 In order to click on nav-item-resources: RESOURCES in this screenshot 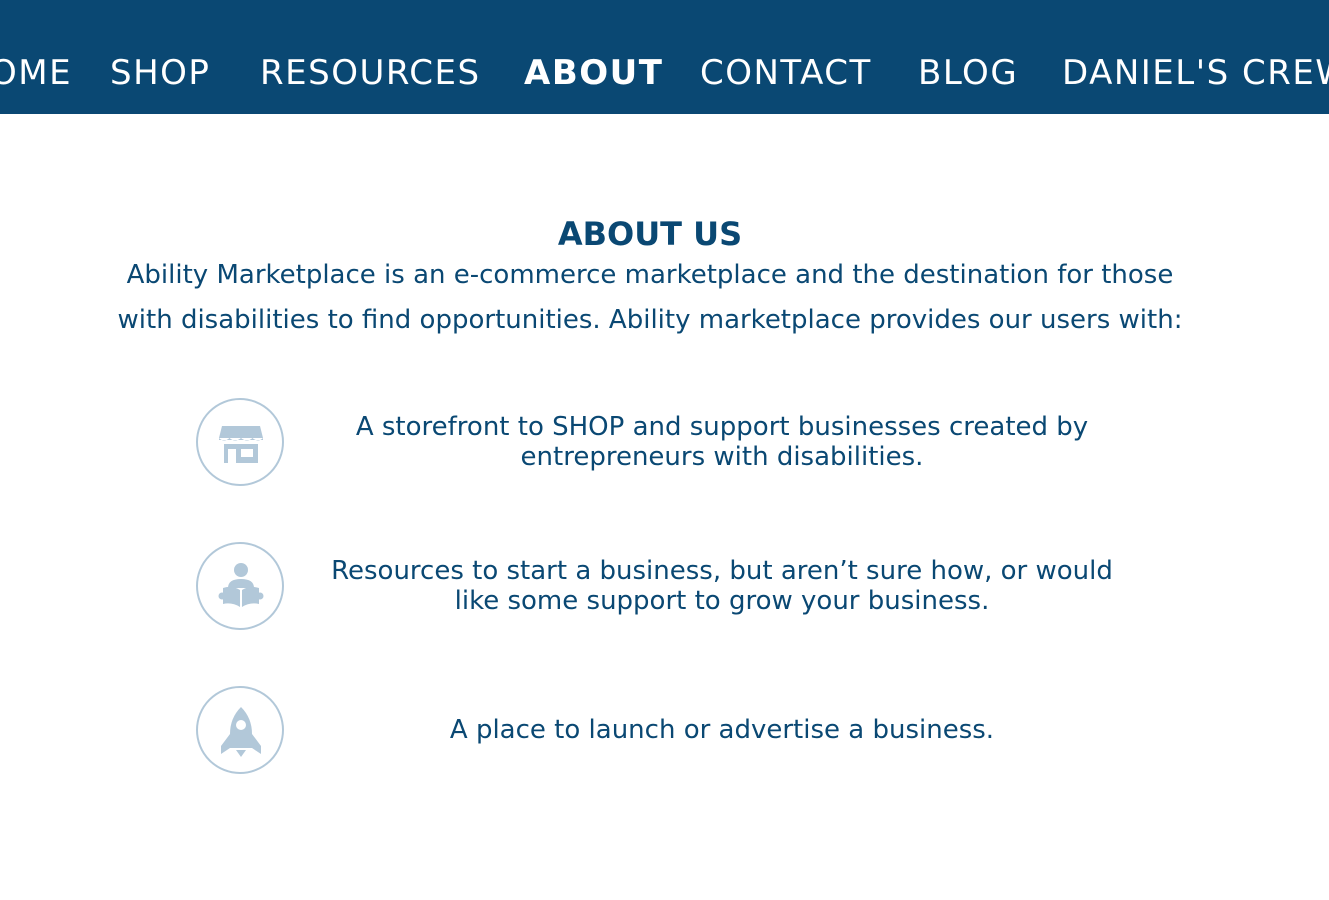, I will do `click(370, 73)`.